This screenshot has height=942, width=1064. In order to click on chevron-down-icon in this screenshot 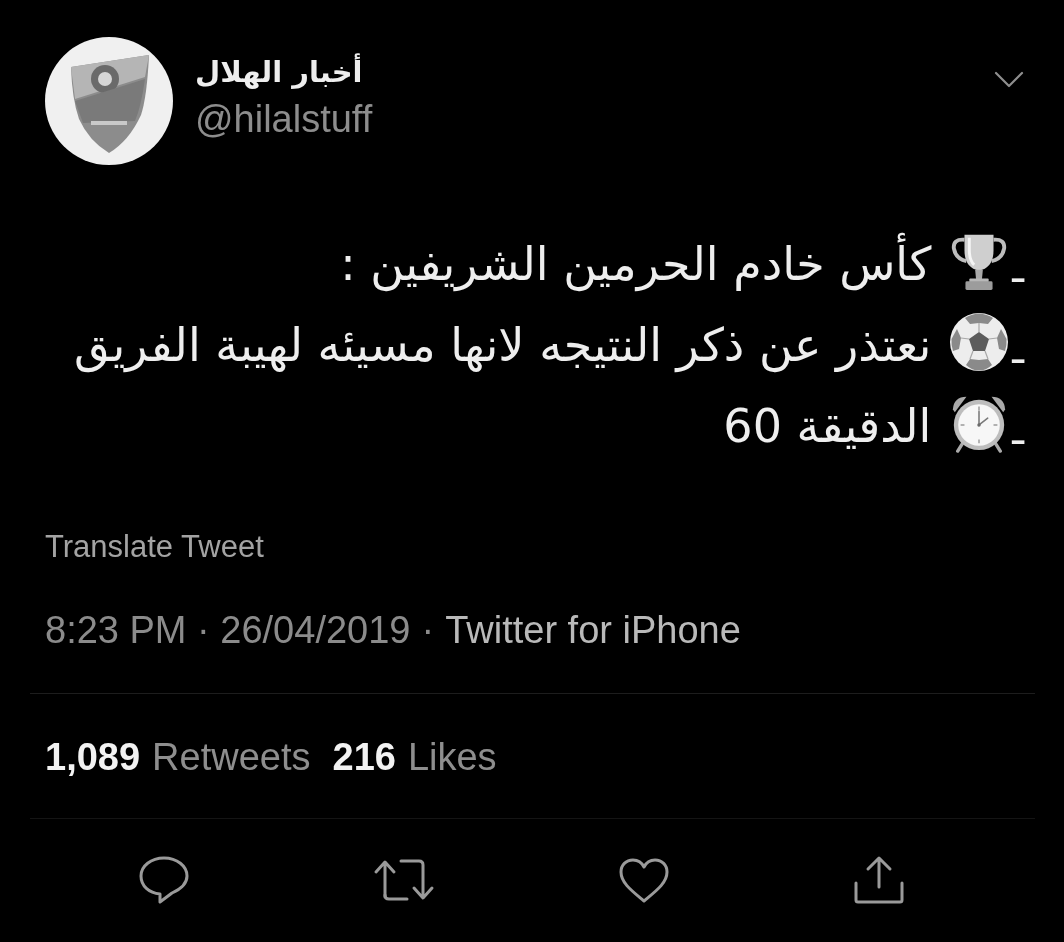, I will do `click(1009, 79)`.